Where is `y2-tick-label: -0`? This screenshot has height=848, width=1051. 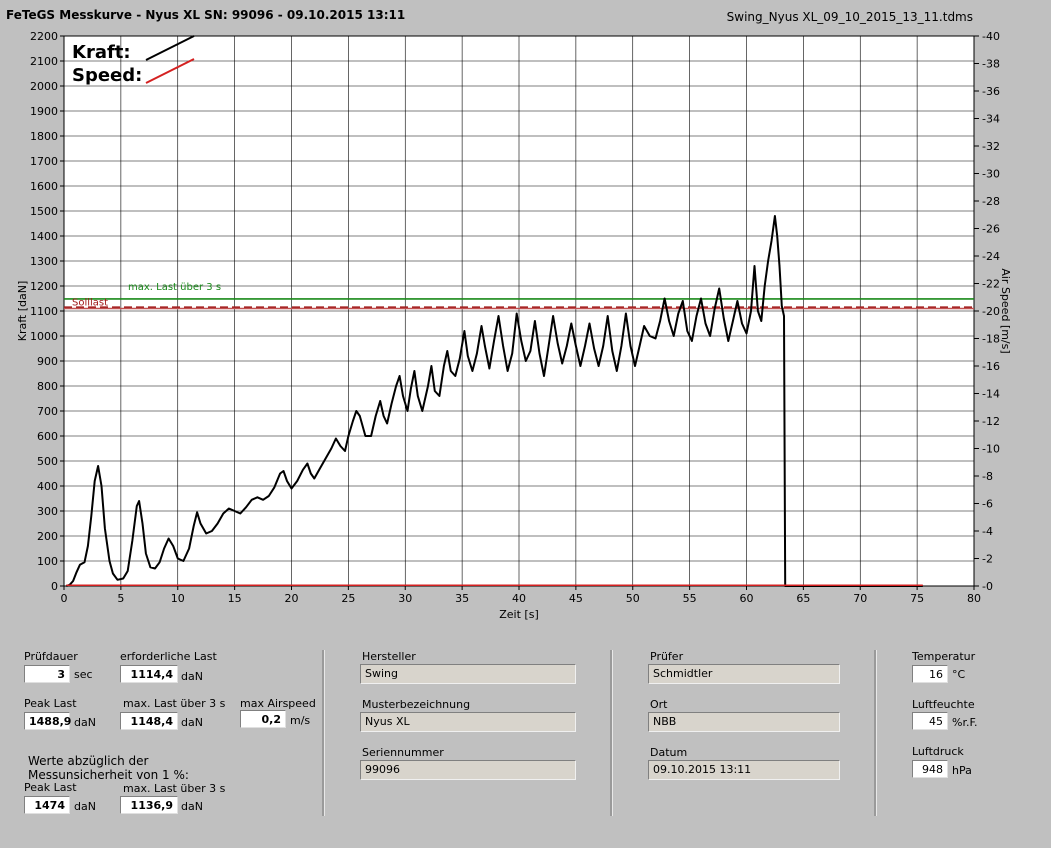
y2-tick-label: -0 is located at coordinates (987, 586).